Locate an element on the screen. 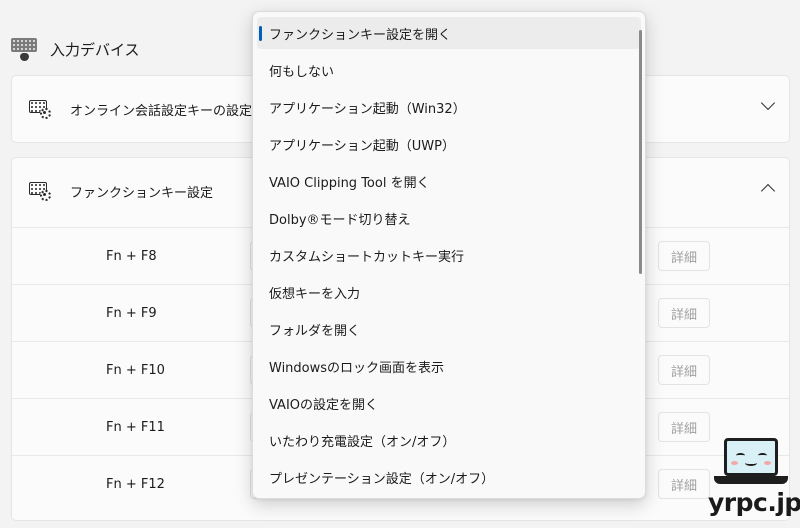 Image resolution: width=800 pixels, height=528 pixels. fn-key-name: Fn + F8 is located at coordinates (131, 256).